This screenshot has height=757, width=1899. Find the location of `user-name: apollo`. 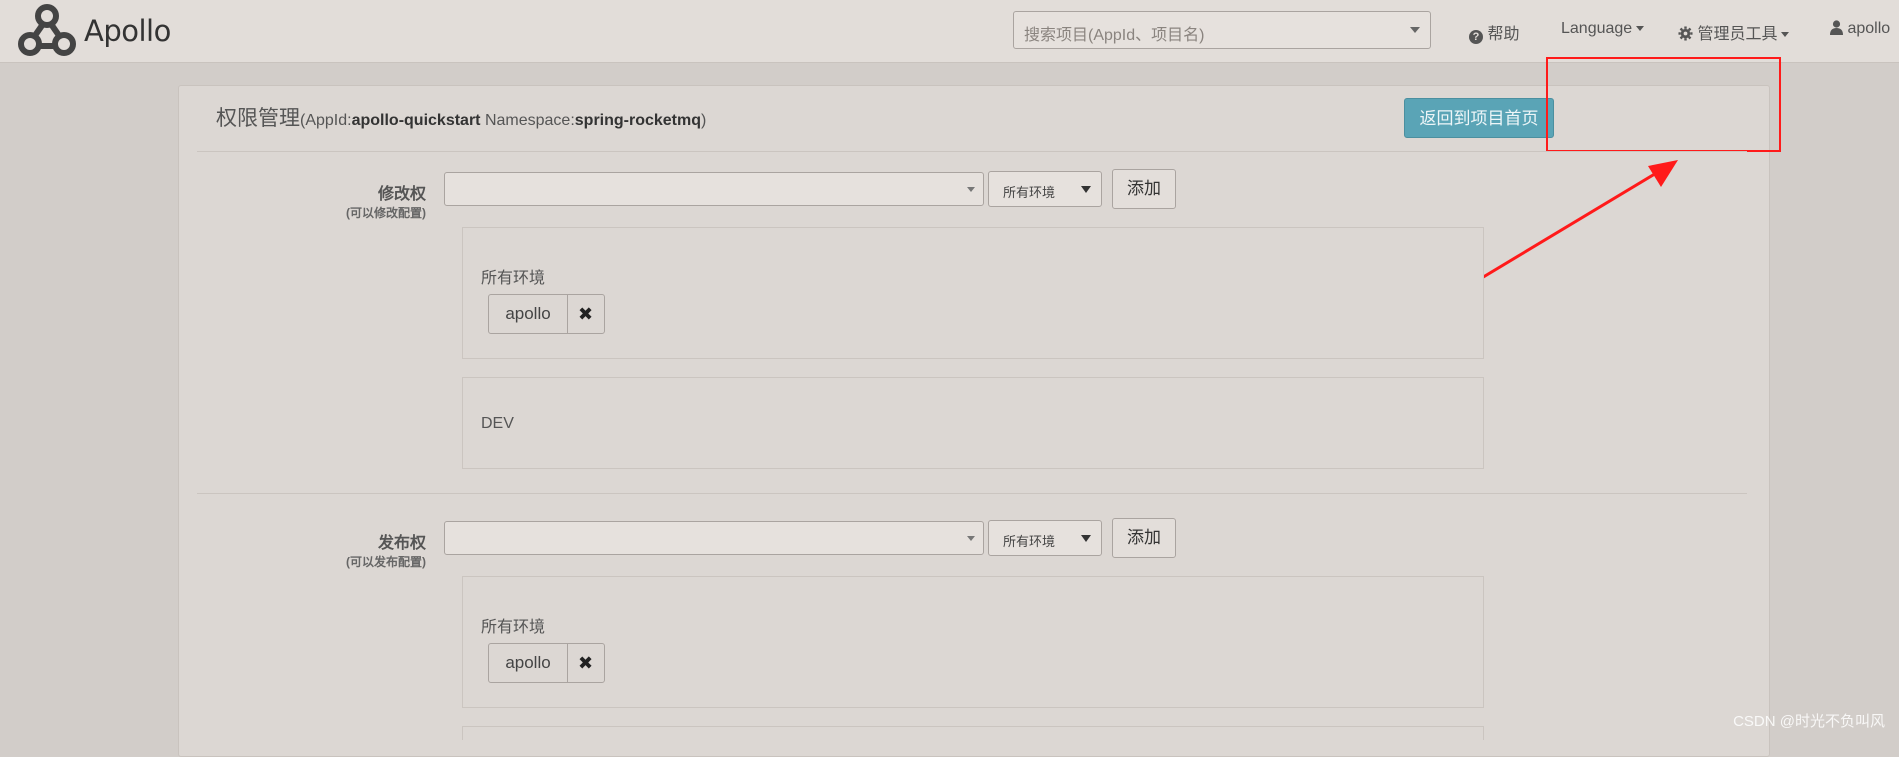

user-name: apollo is located at coordinates (1869, 28).